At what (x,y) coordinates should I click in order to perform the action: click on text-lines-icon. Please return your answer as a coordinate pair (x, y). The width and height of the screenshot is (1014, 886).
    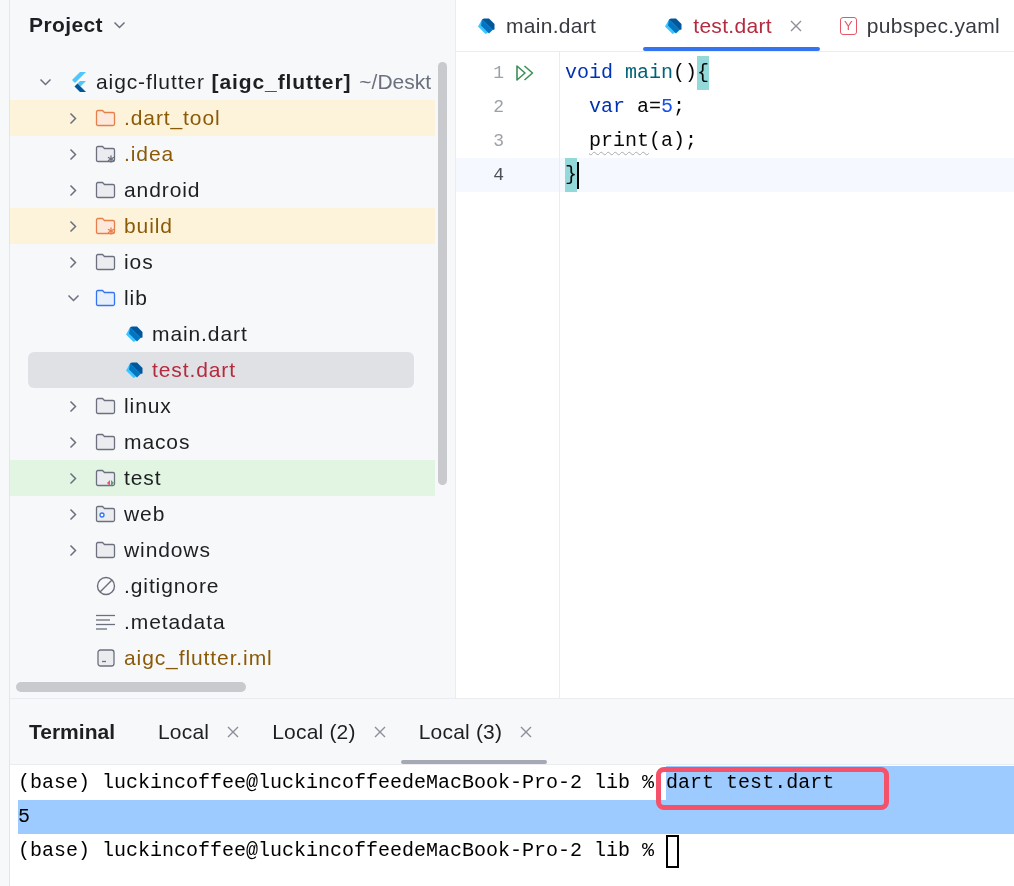
    Looking at the image, I should click on (105, 622).